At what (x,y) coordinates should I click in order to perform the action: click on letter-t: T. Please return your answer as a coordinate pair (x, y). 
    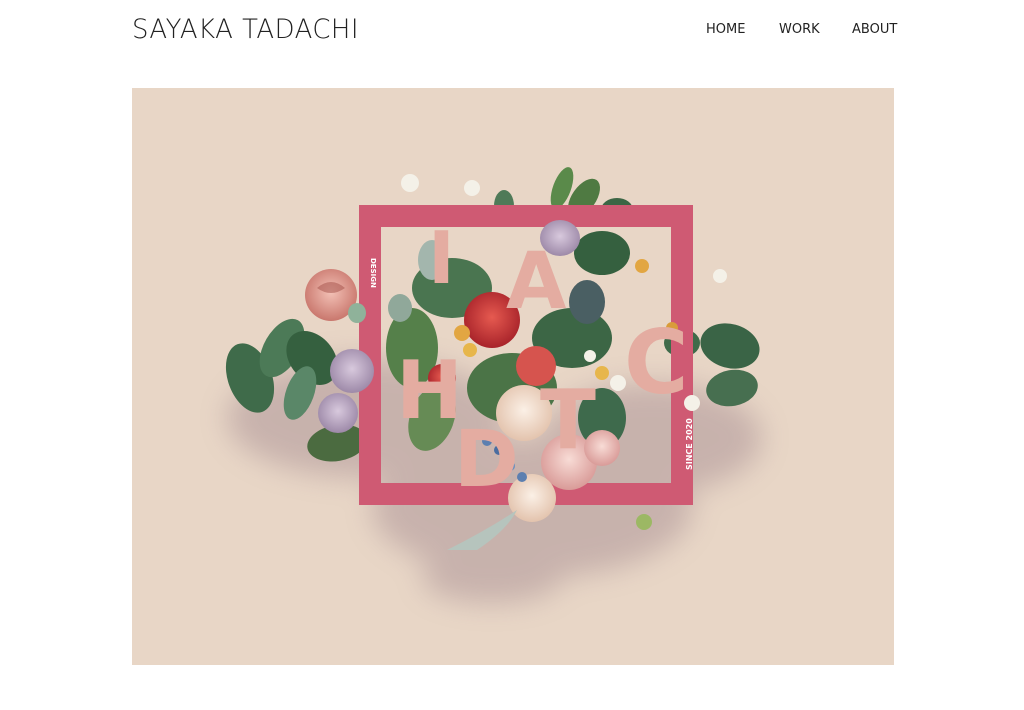
    Looking at the image, I should click on (568, 420).